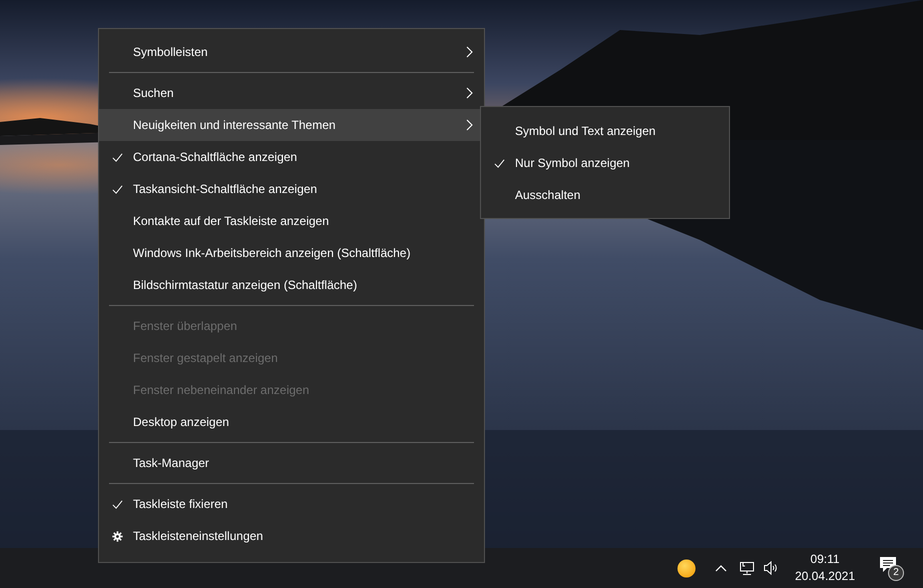 Image resolution: width=923 pixels, height=588 pixels. I want to click on gear-icon, so click(117, 536).